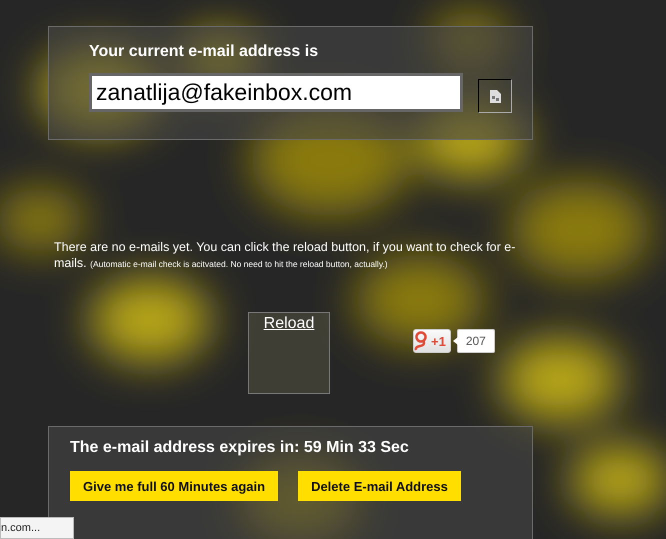 The height and width of the screenshot is (539, 666). Describe the element at coordinates (240, 448) in the screenshot. I see `expiry-text: The e-mail address expires in: 59 Min 33 Sec` at that location.